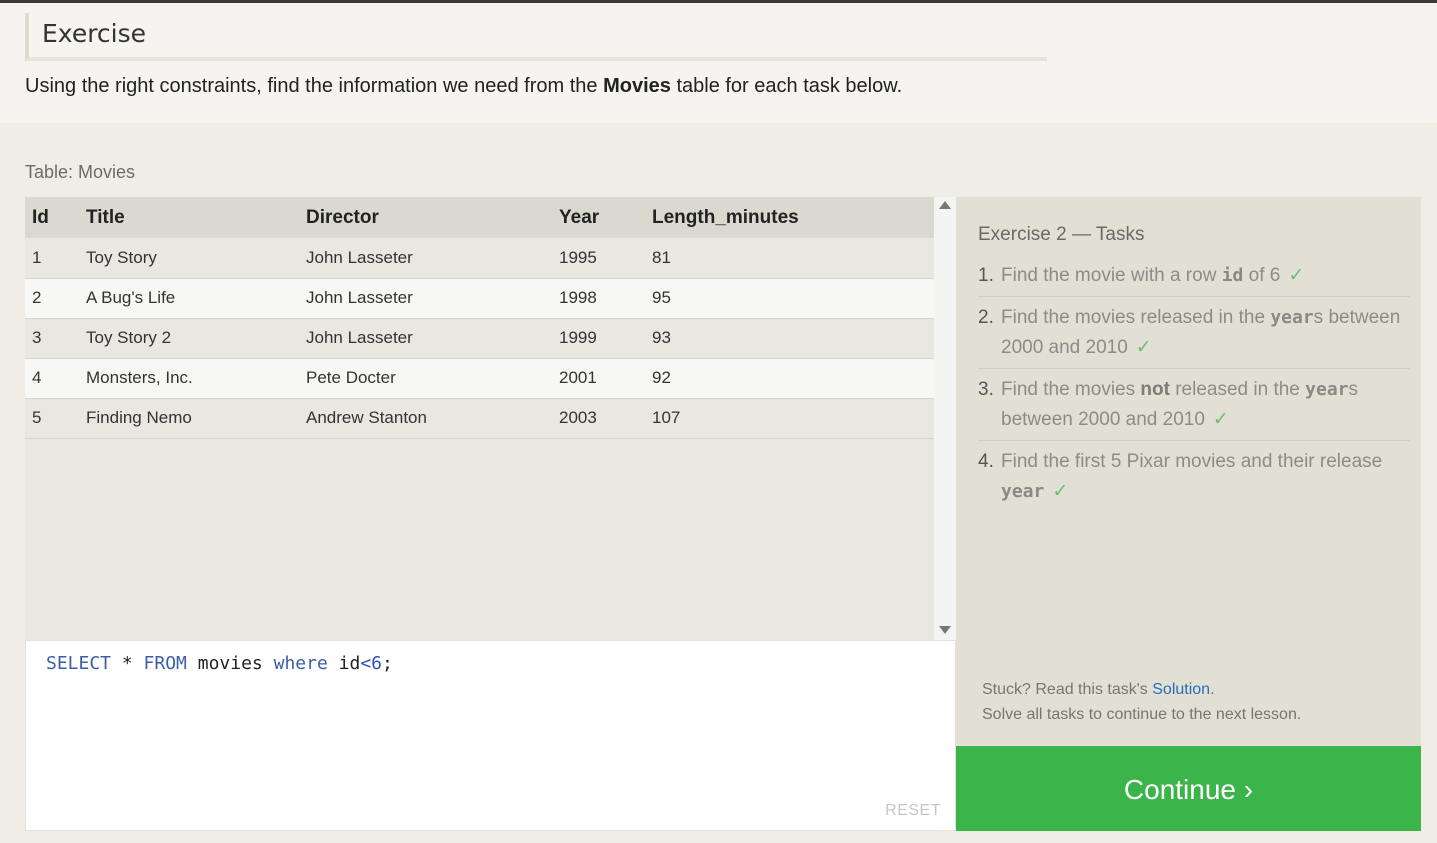 The height and width of the screenshot is (843, 1437). I want to click on table-scrollbar, so click(945, 418).